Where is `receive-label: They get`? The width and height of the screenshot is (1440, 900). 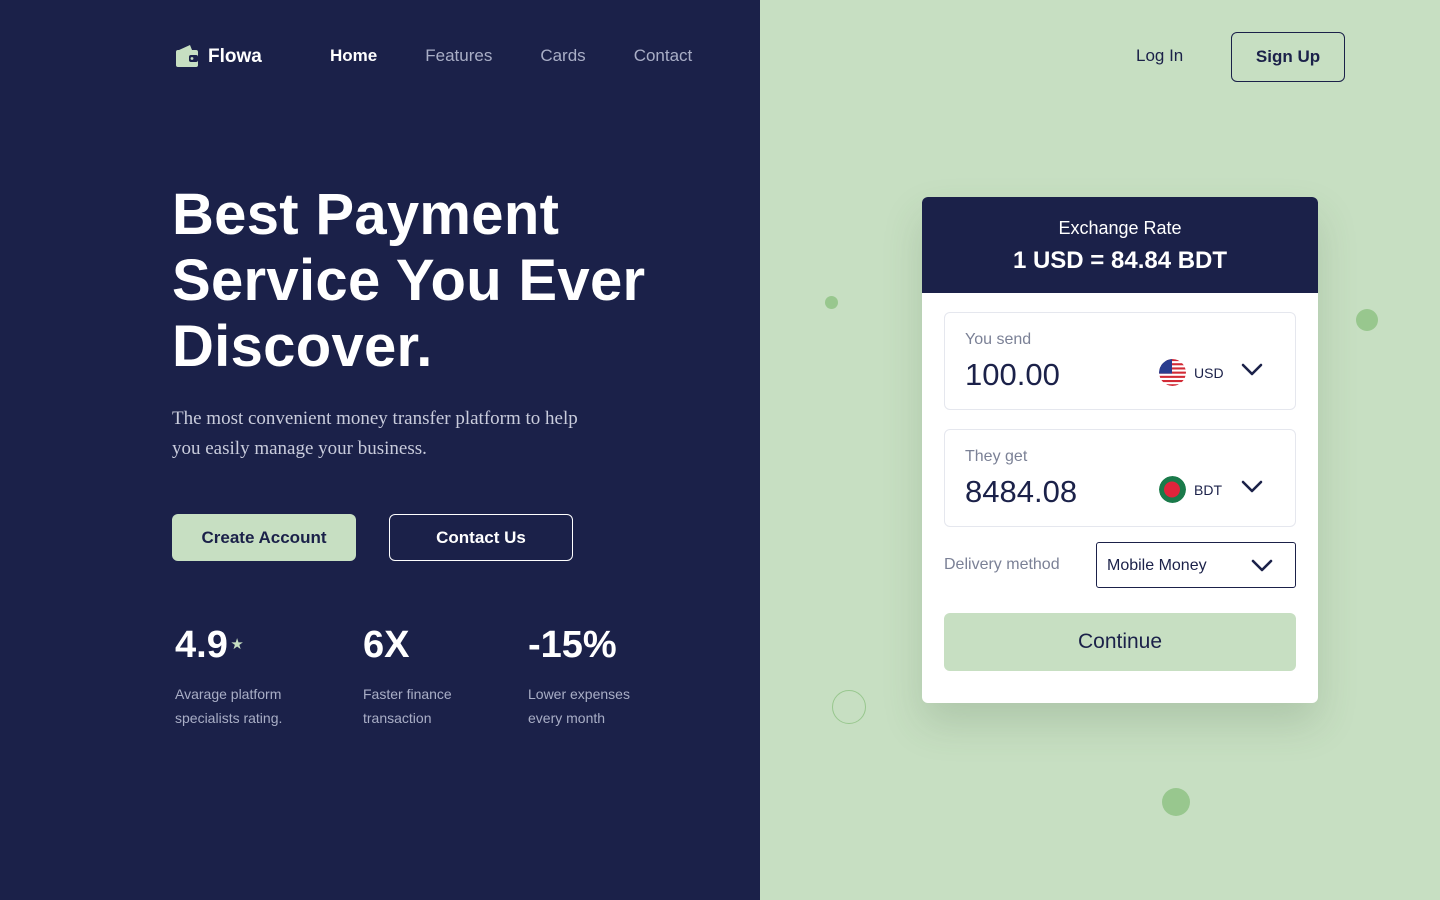 receive-label: They get is located at coordinates (996, 456).